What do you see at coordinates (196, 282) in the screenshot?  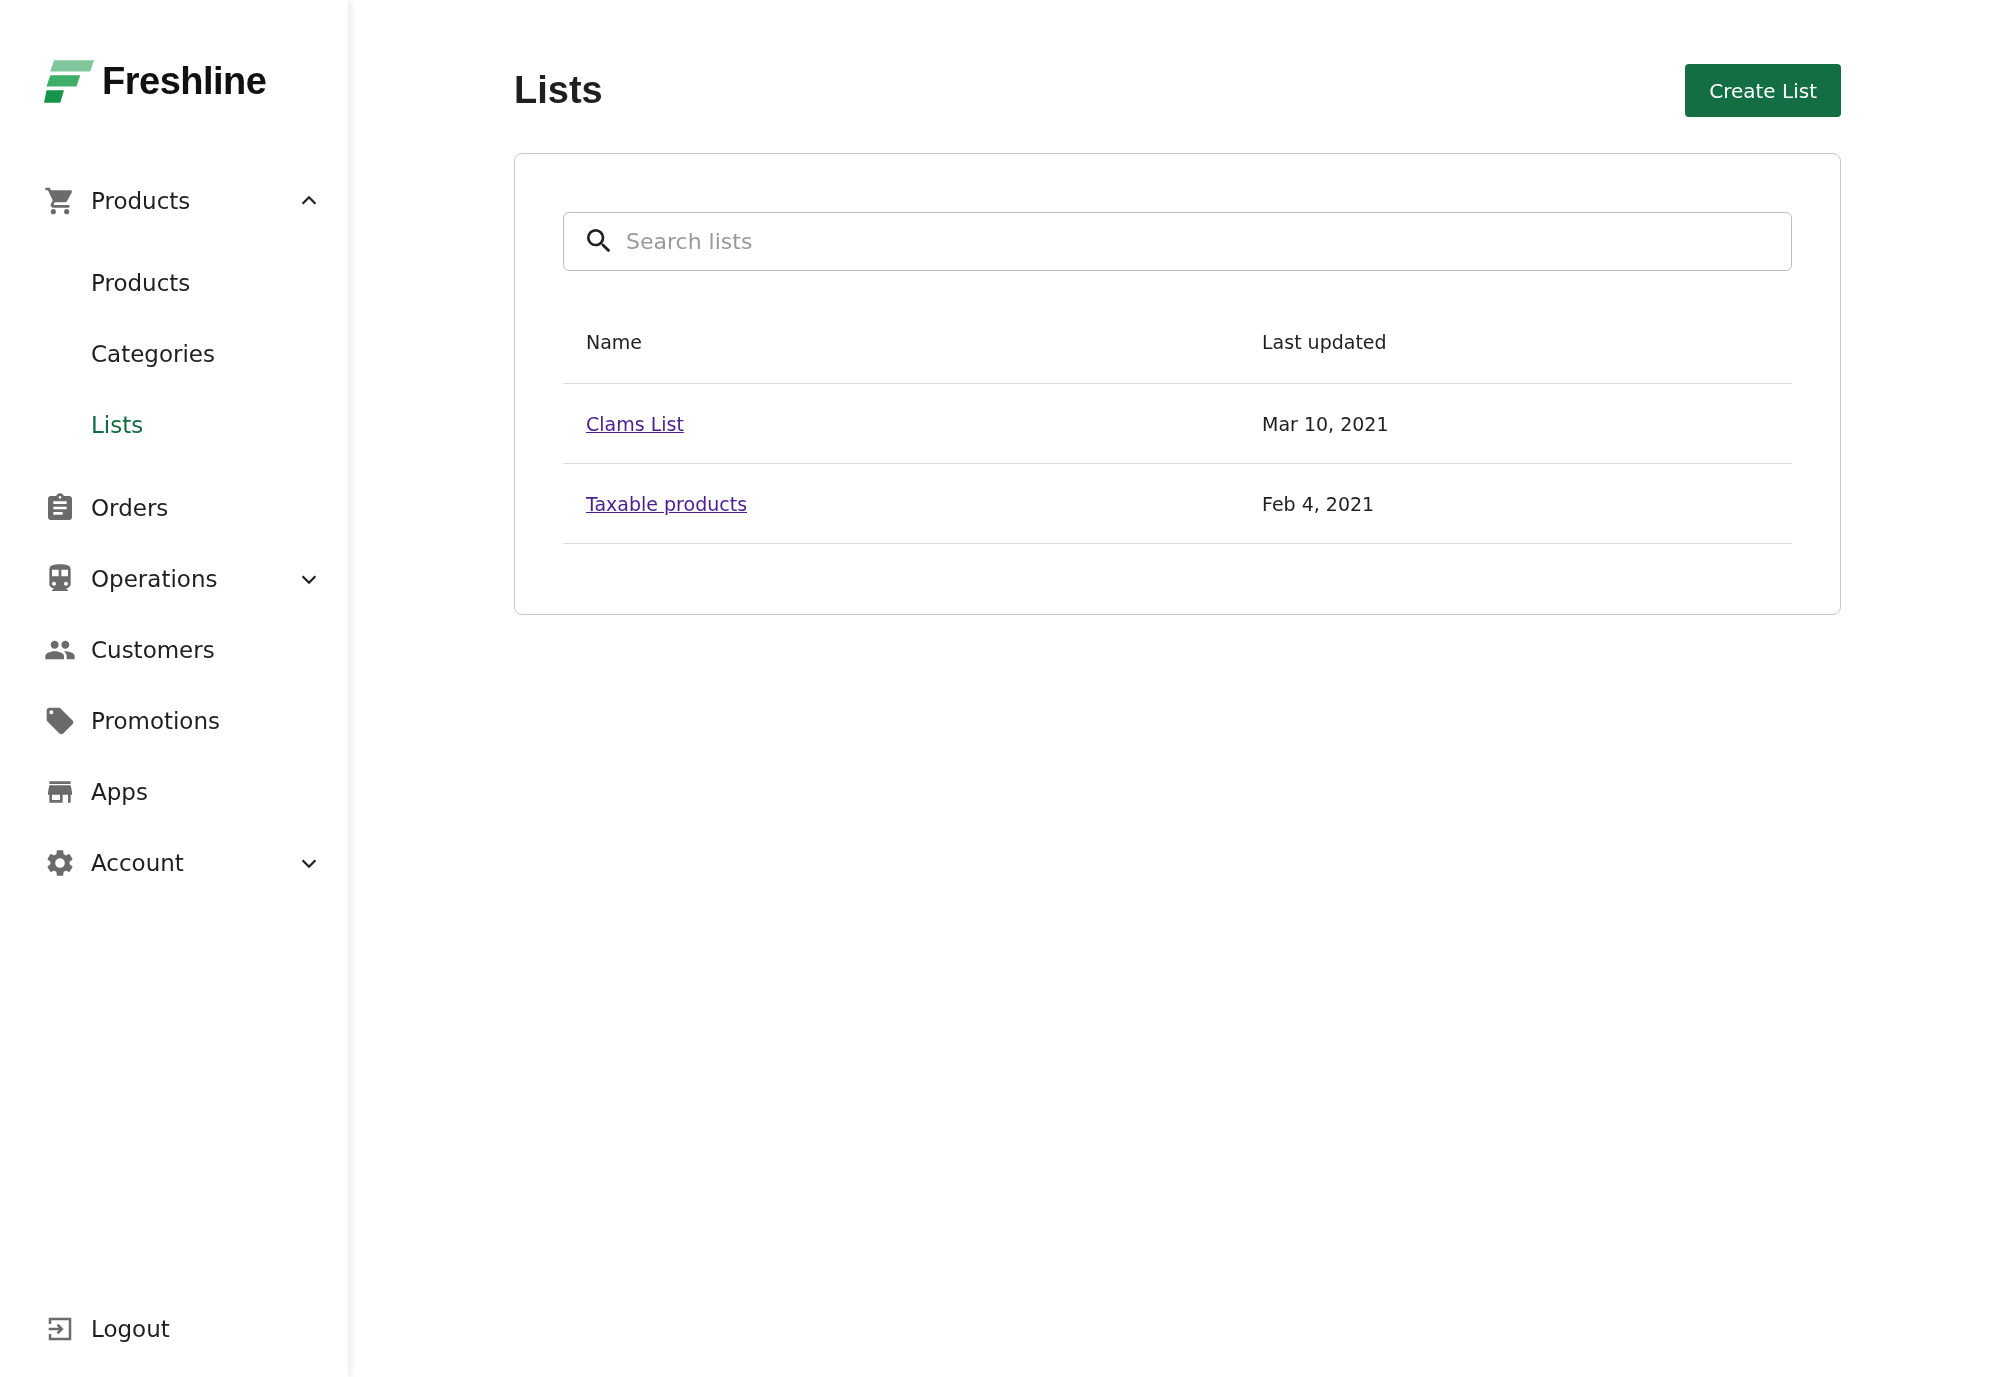 I see `nav-subitem: Products` at bounding box center [196, 282].